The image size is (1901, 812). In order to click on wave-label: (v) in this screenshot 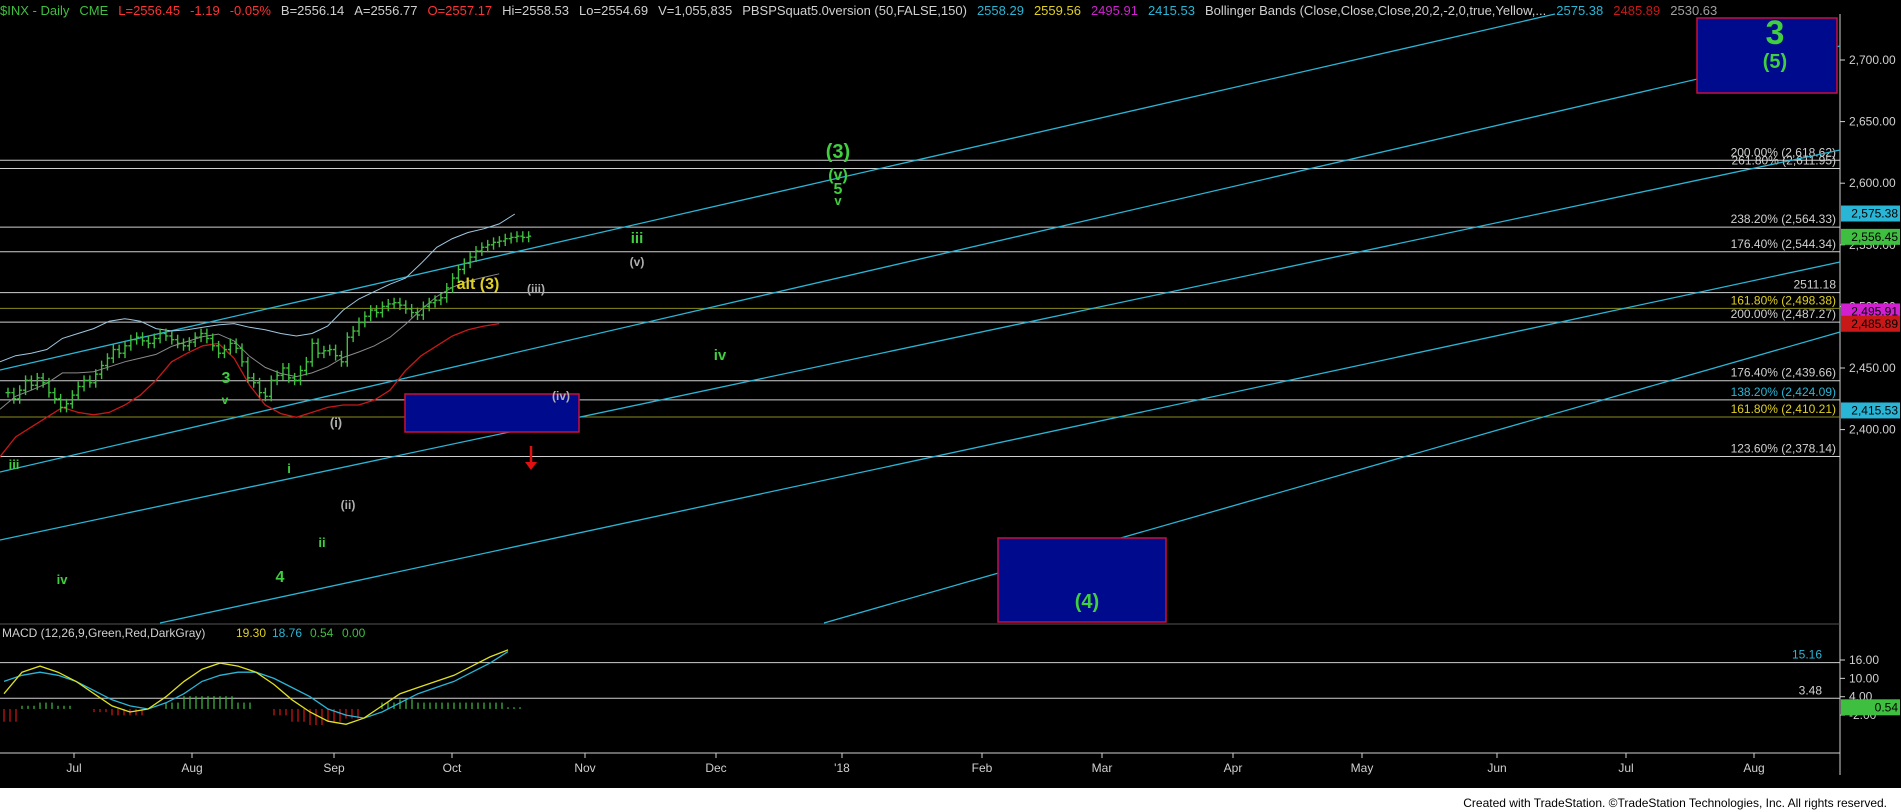, I will do `click(637, 262)`.